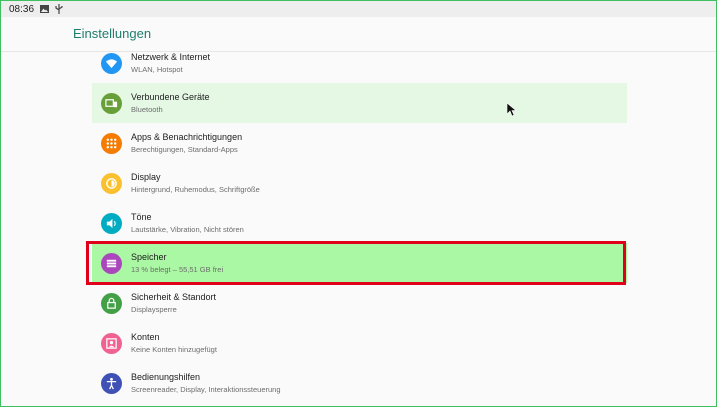  I want to click on account-icon, so click(111, 343).